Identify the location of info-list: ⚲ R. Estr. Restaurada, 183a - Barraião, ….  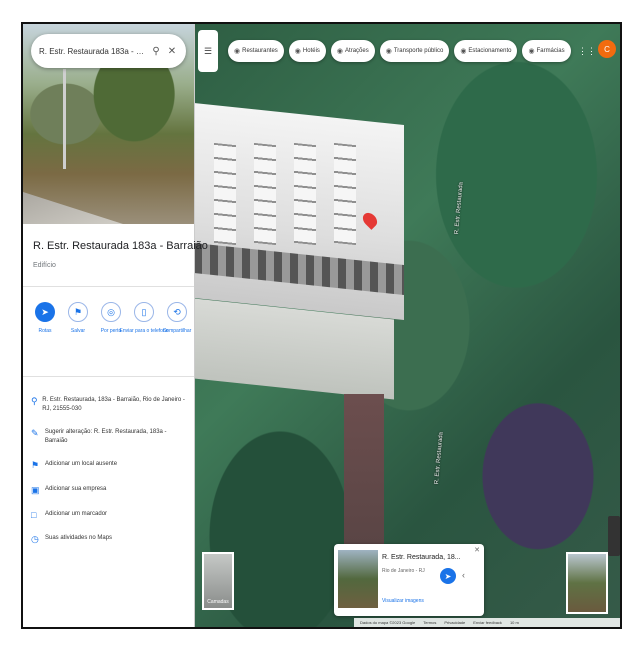
(110, 477).